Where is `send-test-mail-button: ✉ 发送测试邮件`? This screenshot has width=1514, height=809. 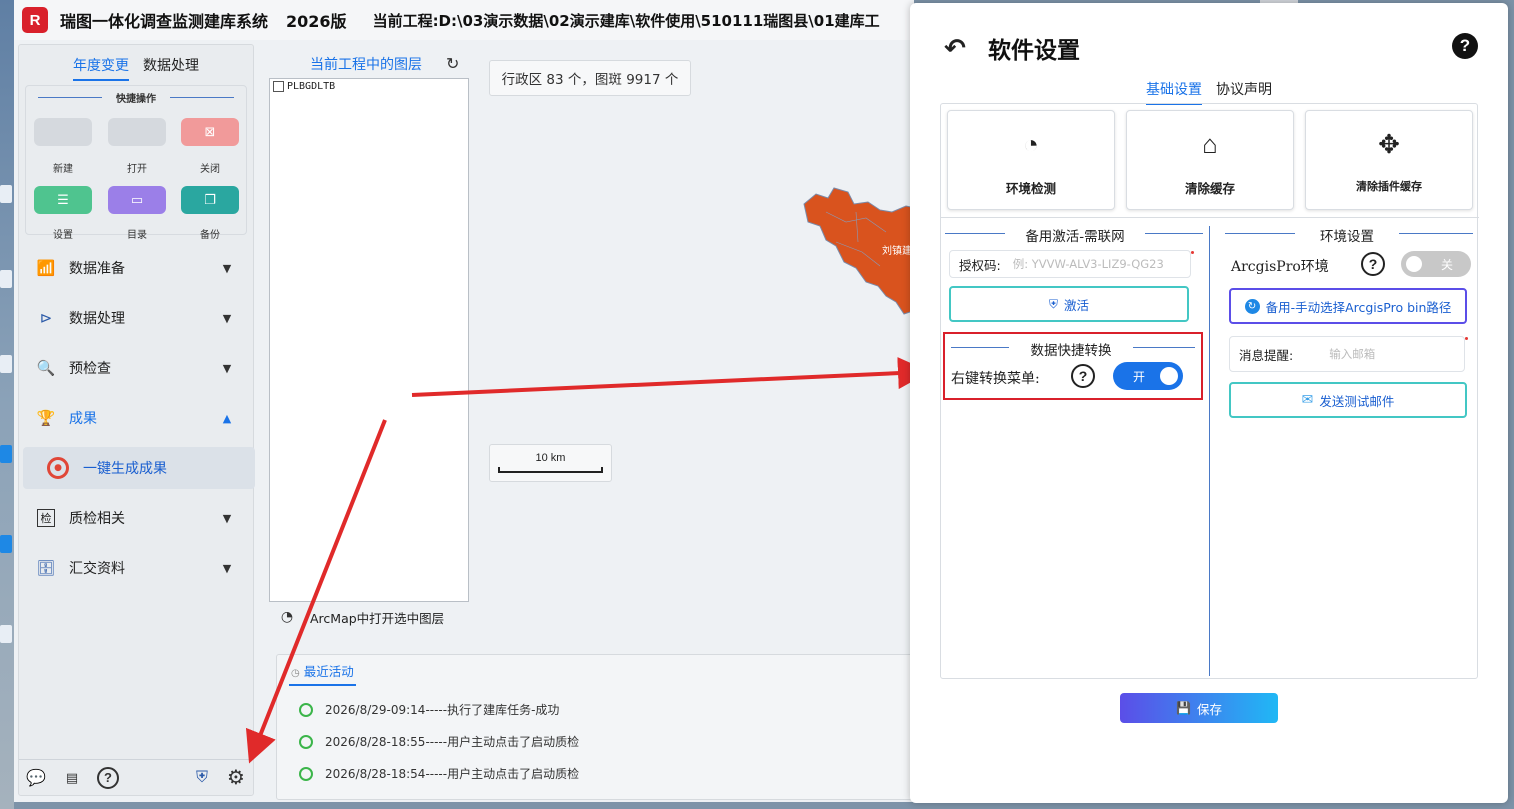
send-test-mail-button: ✉ 发送测试邮件 is located at coordinates (1348, 400).